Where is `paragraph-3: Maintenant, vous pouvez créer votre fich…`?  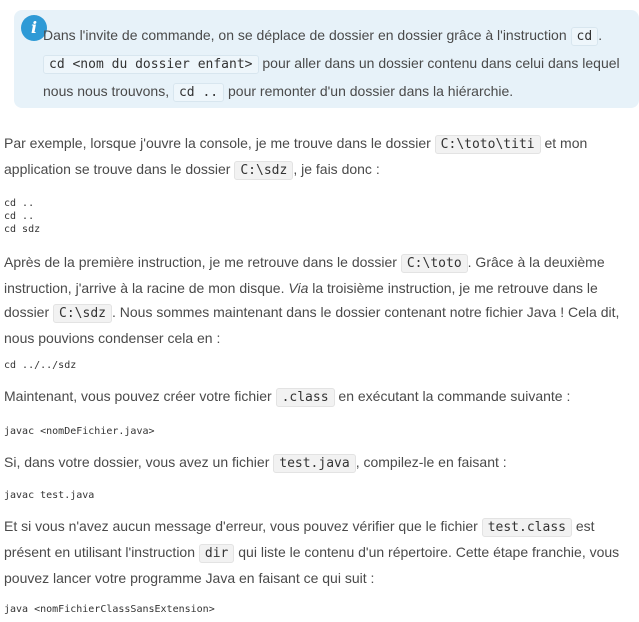
paragraph-3: Maintenant, vous pouvez créer votre fich… is located at coordinates (321, 397).